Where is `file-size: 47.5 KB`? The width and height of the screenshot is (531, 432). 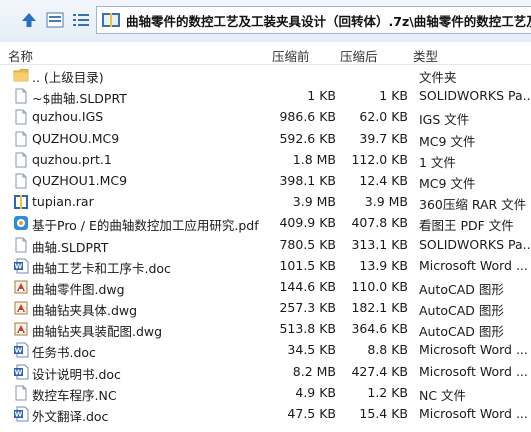 file-size: 47.5 KB is located at coordinates (311, 413).